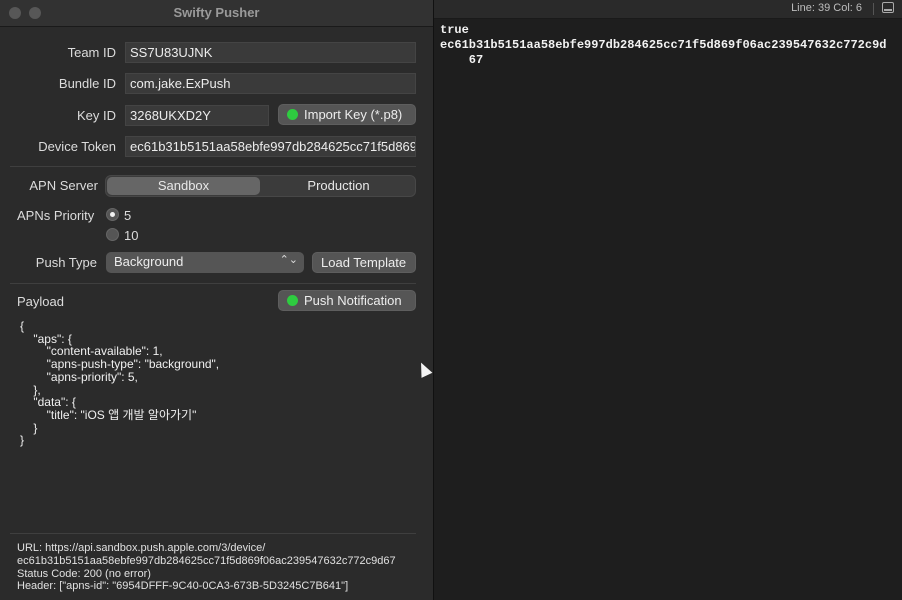 The height and width of the screenshot is (600, 902). Describe the element at coordinates (183, 186) in the screenshot. I see `segment-sandbox: Sandbox` at that location.